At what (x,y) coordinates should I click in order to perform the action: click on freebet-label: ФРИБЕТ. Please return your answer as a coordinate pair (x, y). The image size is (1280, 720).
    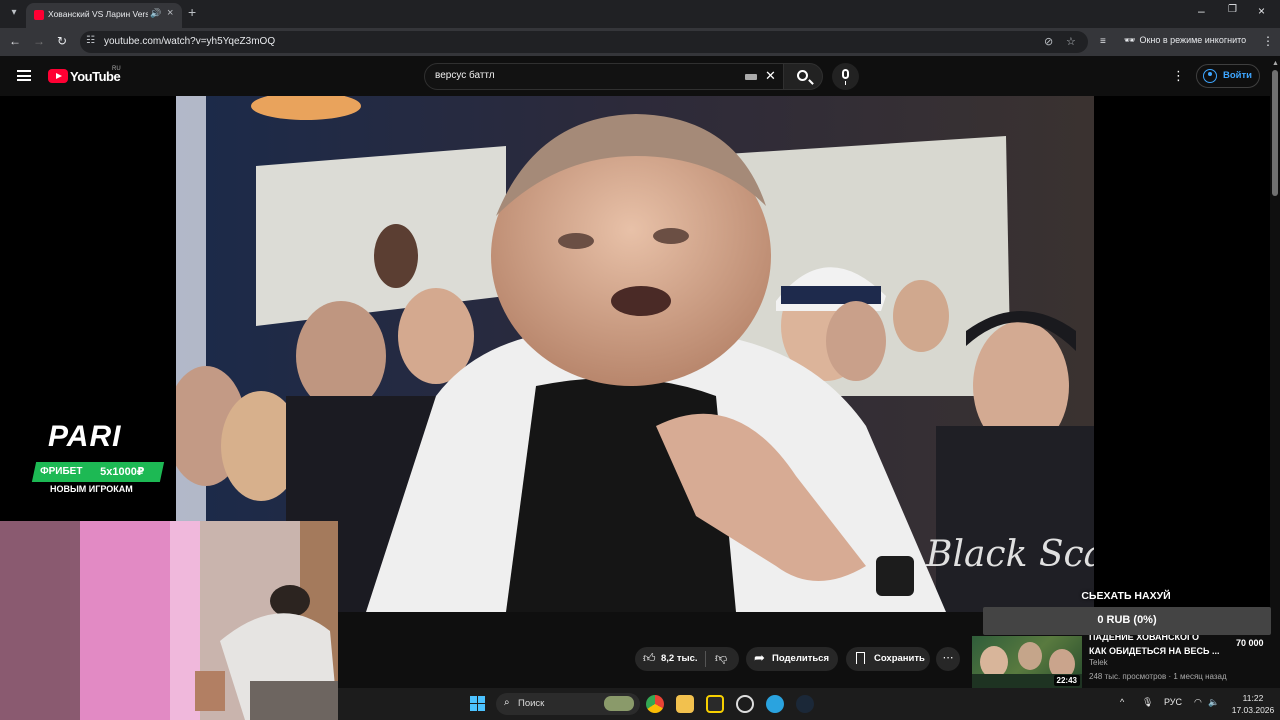
    Looking at the image, I should click on (61, 471).